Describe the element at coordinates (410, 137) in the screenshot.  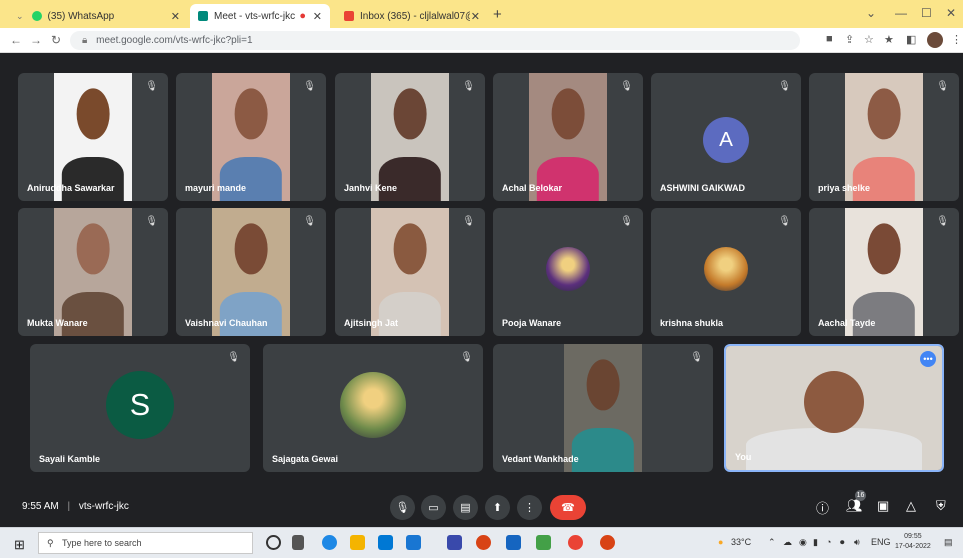
I see `participant-tile: 🎙︎ Janhvi Kene` at that location.